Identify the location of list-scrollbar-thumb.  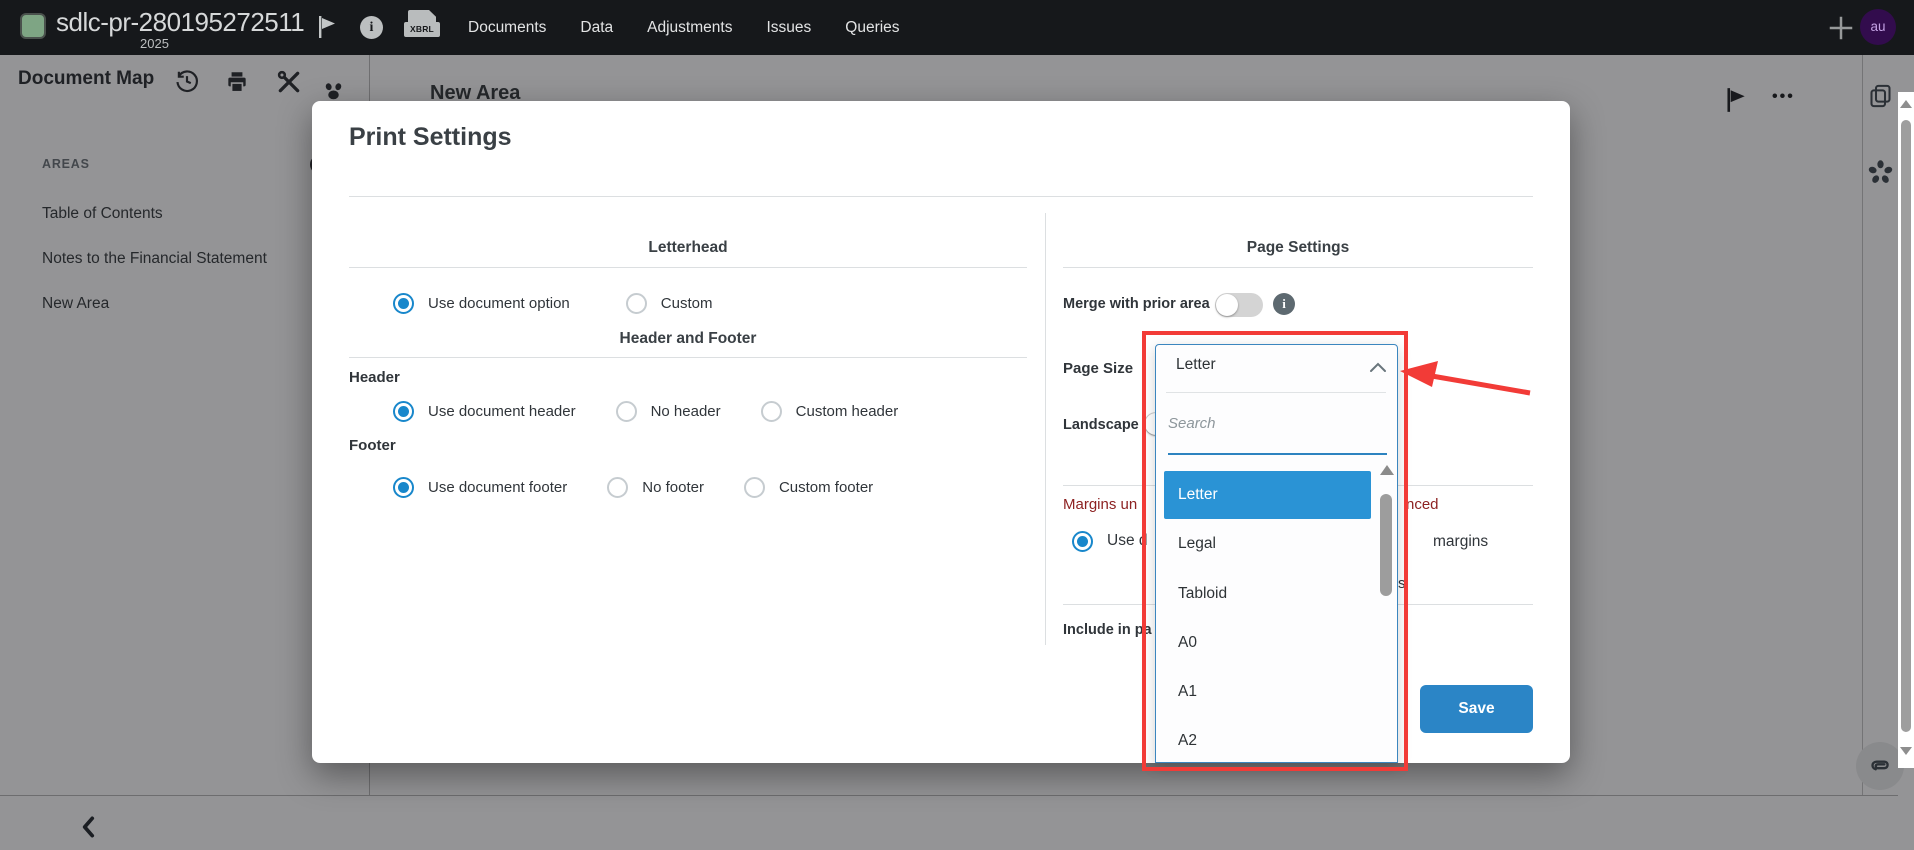
(1386, 545).